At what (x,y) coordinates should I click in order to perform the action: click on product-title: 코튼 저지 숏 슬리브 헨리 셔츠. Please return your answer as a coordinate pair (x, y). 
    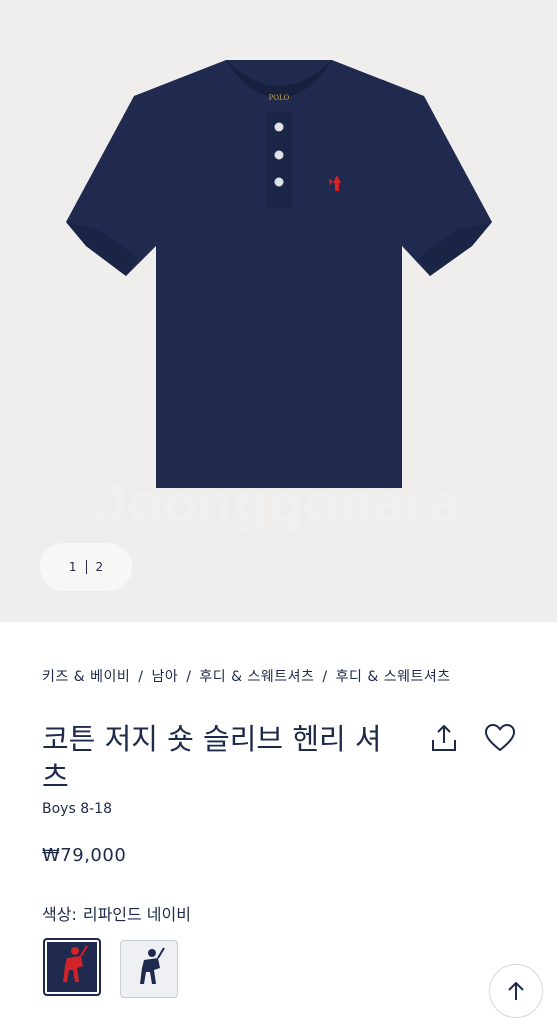
    Looking at the image, I should click on (212, 758).